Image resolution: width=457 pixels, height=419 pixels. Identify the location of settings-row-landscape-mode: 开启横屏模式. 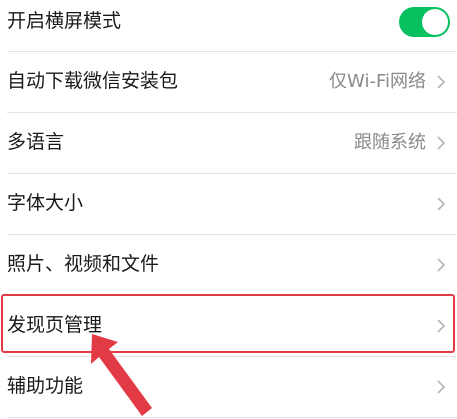
(228, 25).